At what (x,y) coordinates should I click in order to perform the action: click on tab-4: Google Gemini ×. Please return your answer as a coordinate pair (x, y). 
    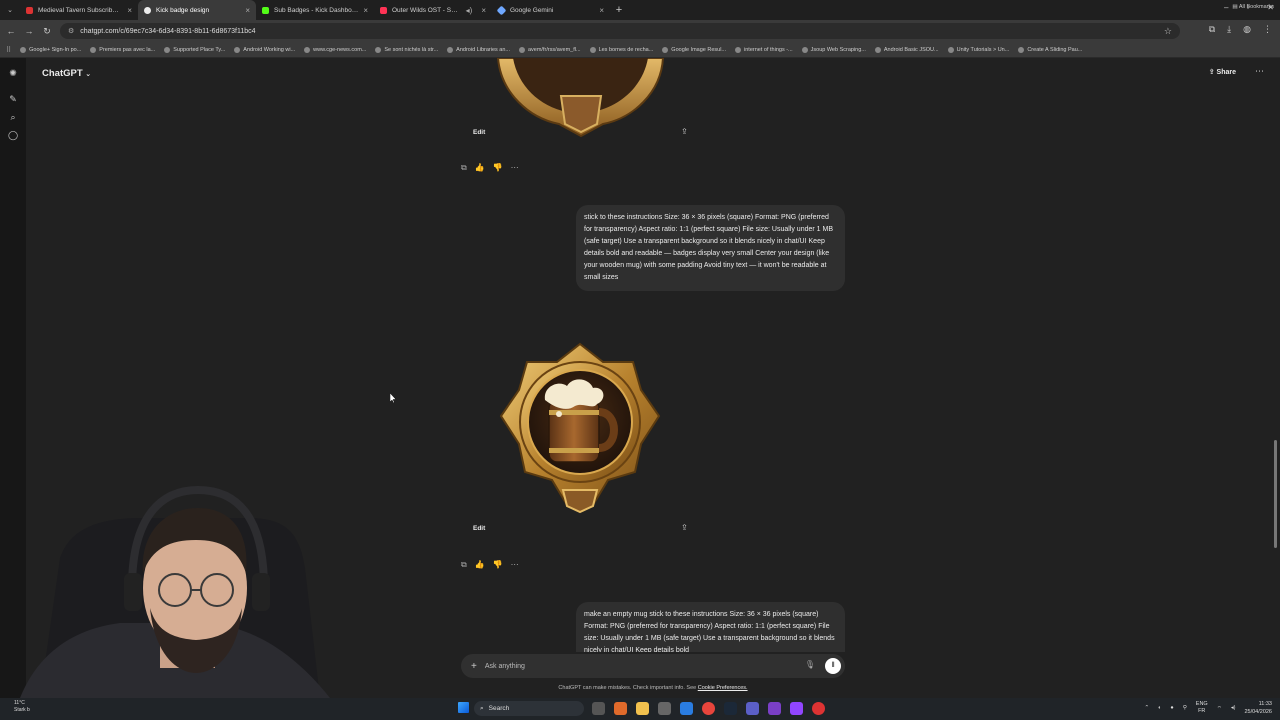
    Looking at the image, I should click on (551, 10).